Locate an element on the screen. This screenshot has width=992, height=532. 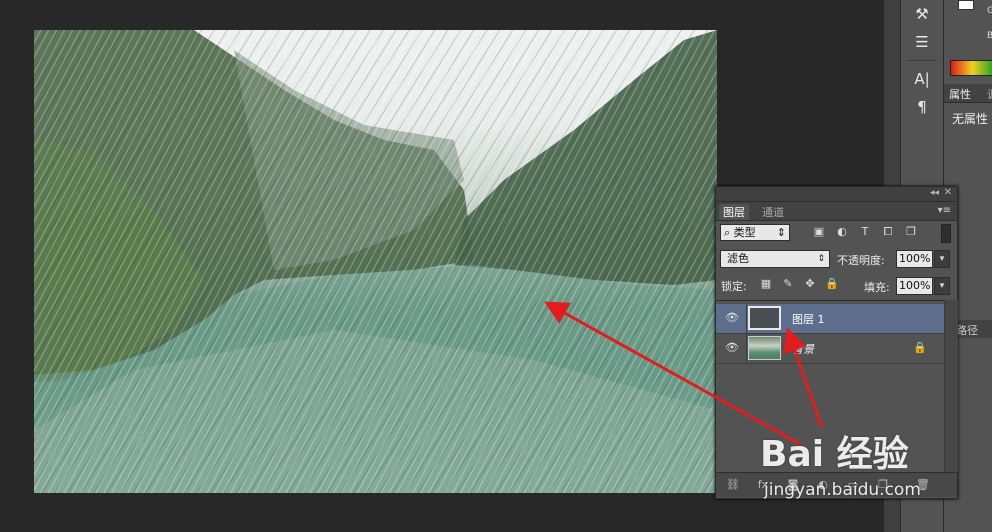
tab-properties: 属性 is located at coordinates (960, 94).